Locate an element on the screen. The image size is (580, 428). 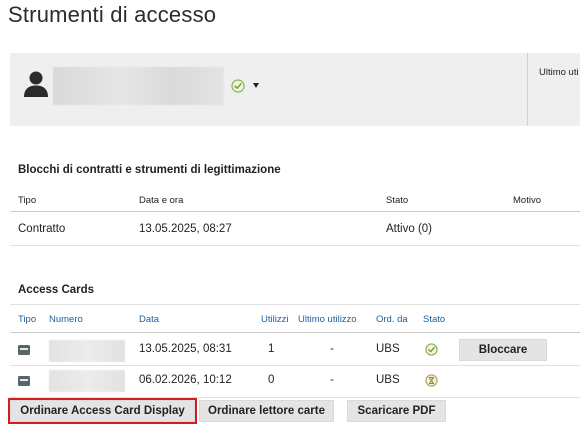
access-cards-header-ord: Ord. da is located at coordinates (392, 319).